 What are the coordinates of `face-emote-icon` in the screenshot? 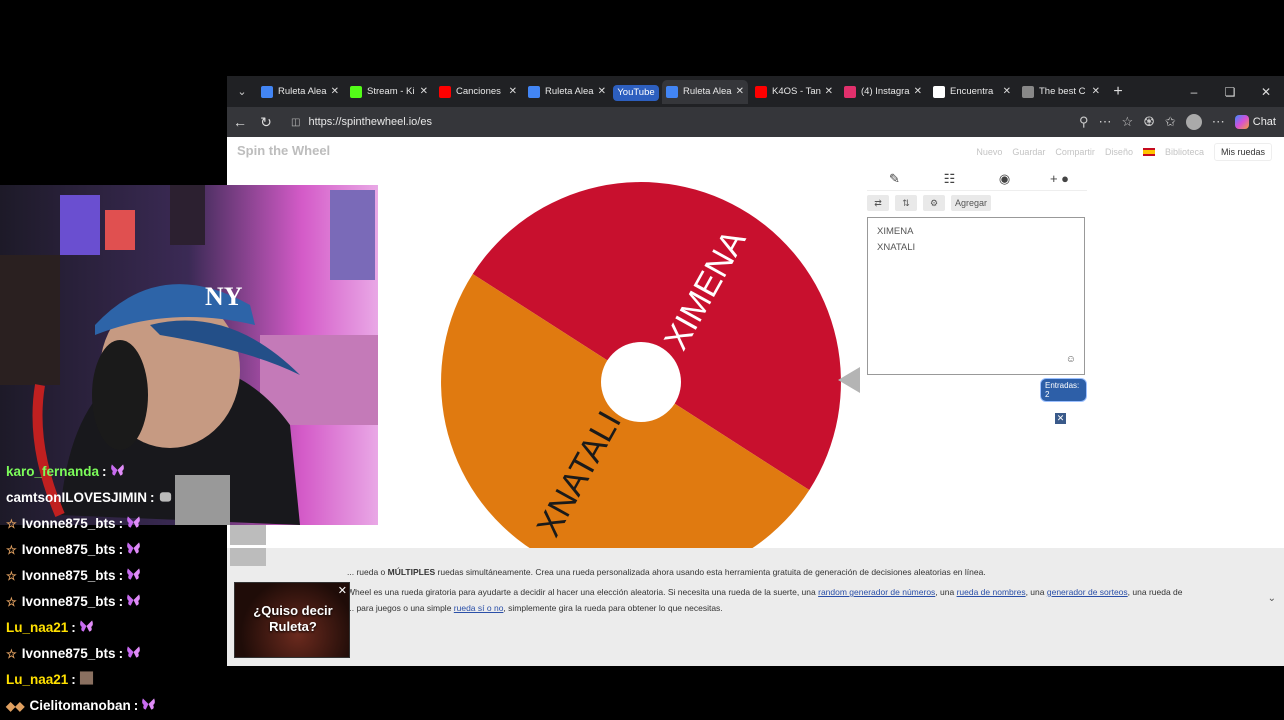 It's located at (86, 679).